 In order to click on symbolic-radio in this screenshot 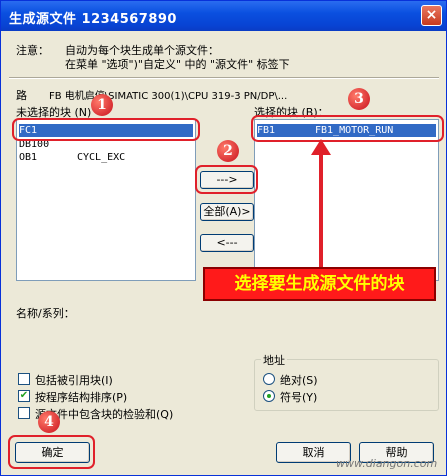, I will do `click(269, 396)`.